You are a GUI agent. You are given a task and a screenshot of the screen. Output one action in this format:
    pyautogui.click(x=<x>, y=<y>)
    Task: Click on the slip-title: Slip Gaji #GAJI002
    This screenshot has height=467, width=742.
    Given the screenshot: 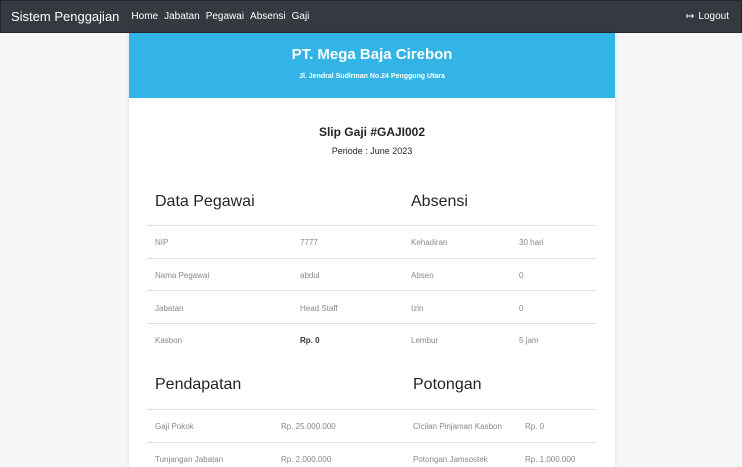 What is the action you would take?
    pyautogui.click(x=372, y=132)
    